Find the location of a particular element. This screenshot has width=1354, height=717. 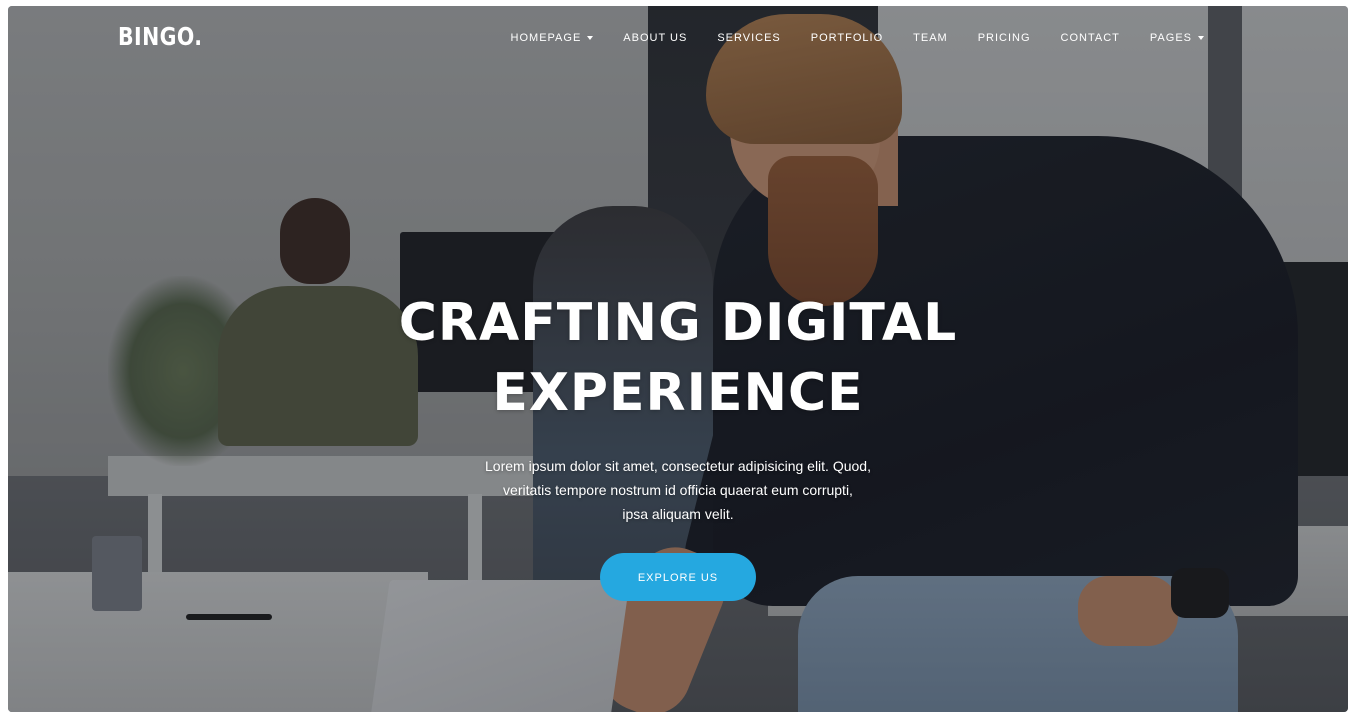

nav-item-homepage: HOMEPAGE is located at coordinates (552, 38).